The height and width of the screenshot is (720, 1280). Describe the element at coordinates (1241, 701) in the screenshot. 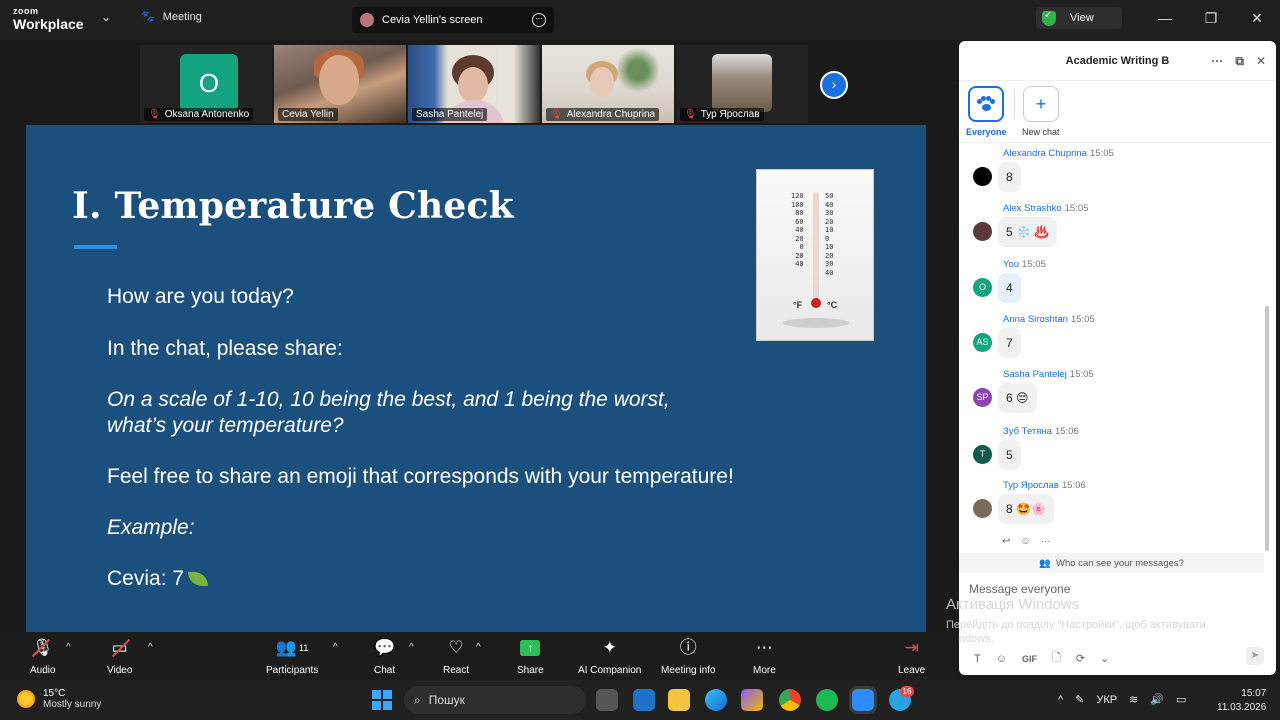

I see `taskbar-clock: 15:07 11.03.2026` at that location.